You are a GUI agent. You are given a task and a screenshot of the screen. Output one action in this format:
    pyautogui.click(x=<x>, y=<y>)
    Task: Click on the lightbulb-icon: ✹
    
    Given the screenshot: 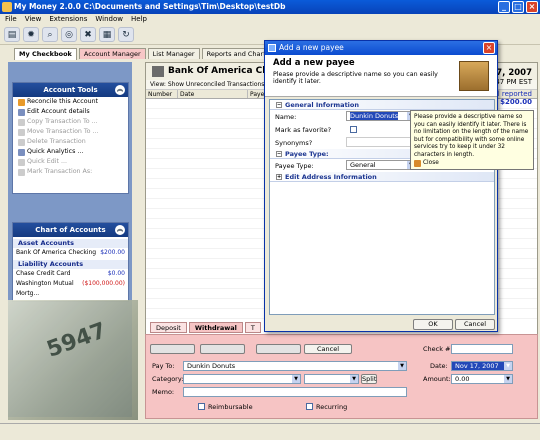 What is the action you would take?
    pyautogui.click(x=31, y=34)
    